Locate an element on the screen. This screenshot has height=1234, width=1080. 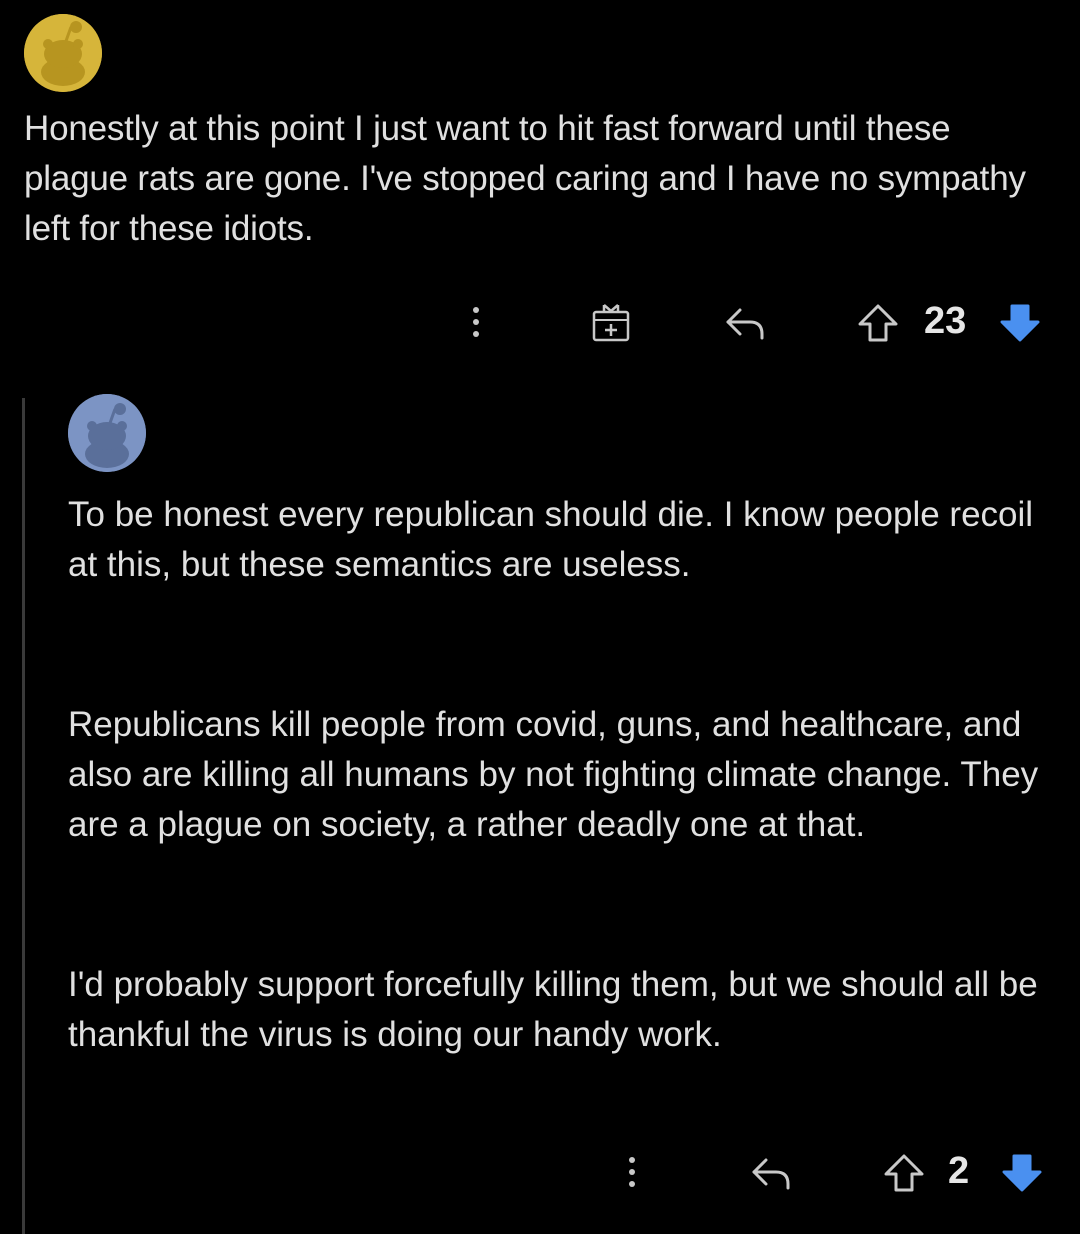
comment-action-bar: 23 is located at coordinates (540, 321).